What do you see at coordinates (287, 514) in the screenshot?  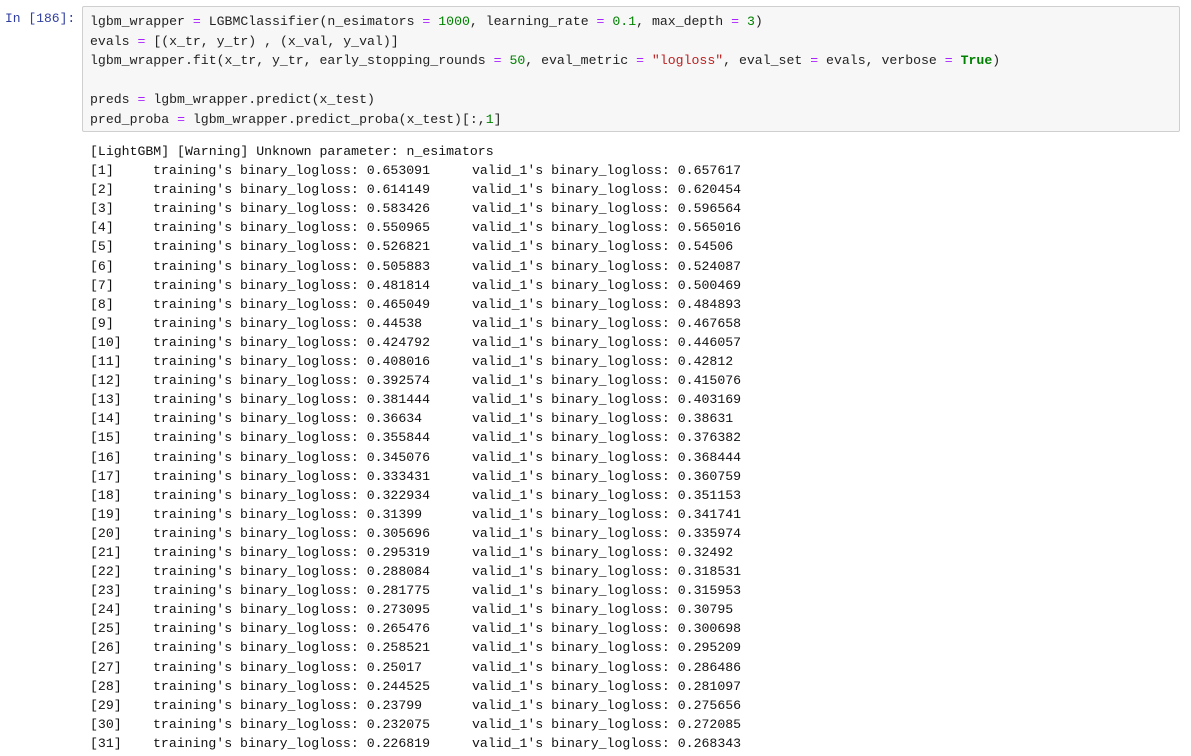 I see `training-loss: training's binary_logloss: 0.31399` at bounding box center [287, 514].